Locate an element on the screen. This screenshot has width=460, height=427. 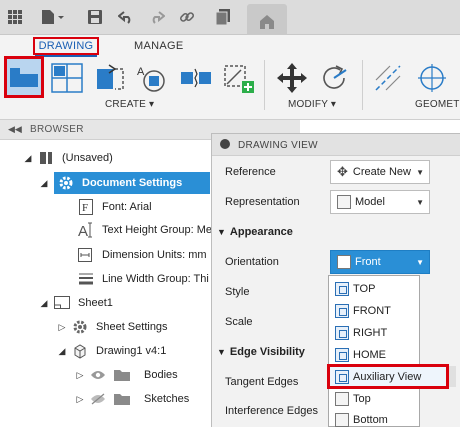
interference-edges-label: Interference Edges is located at coordinates (271, 411).